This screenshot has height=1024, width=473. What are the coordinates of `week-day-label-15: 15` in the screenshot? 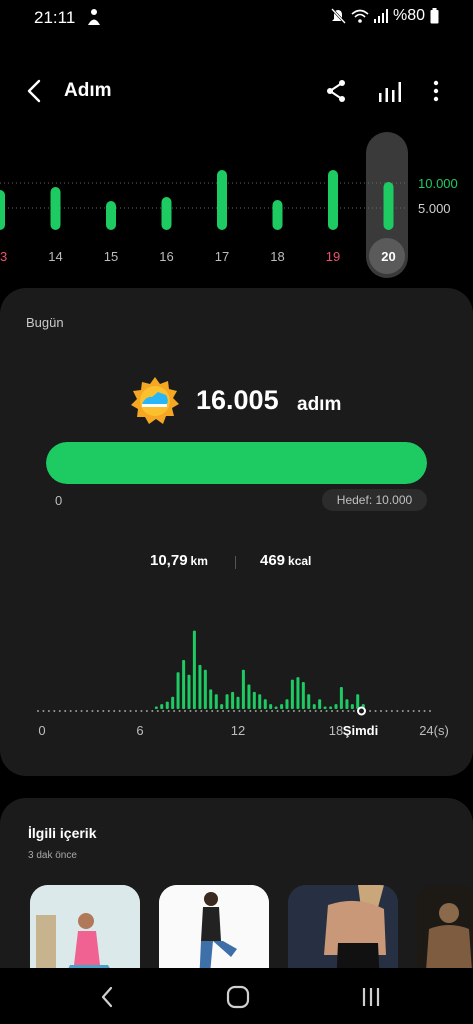 It's located at (111, 256).